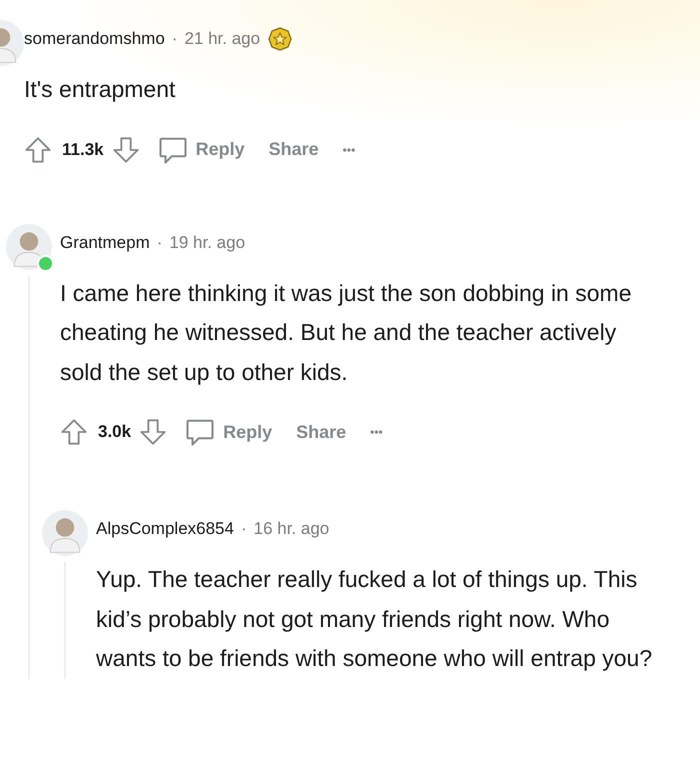  What do you see at coordinates (100, 89) in the screenshot?
I see `comment-text: It's entrapment` at bounding box center [100, 89].